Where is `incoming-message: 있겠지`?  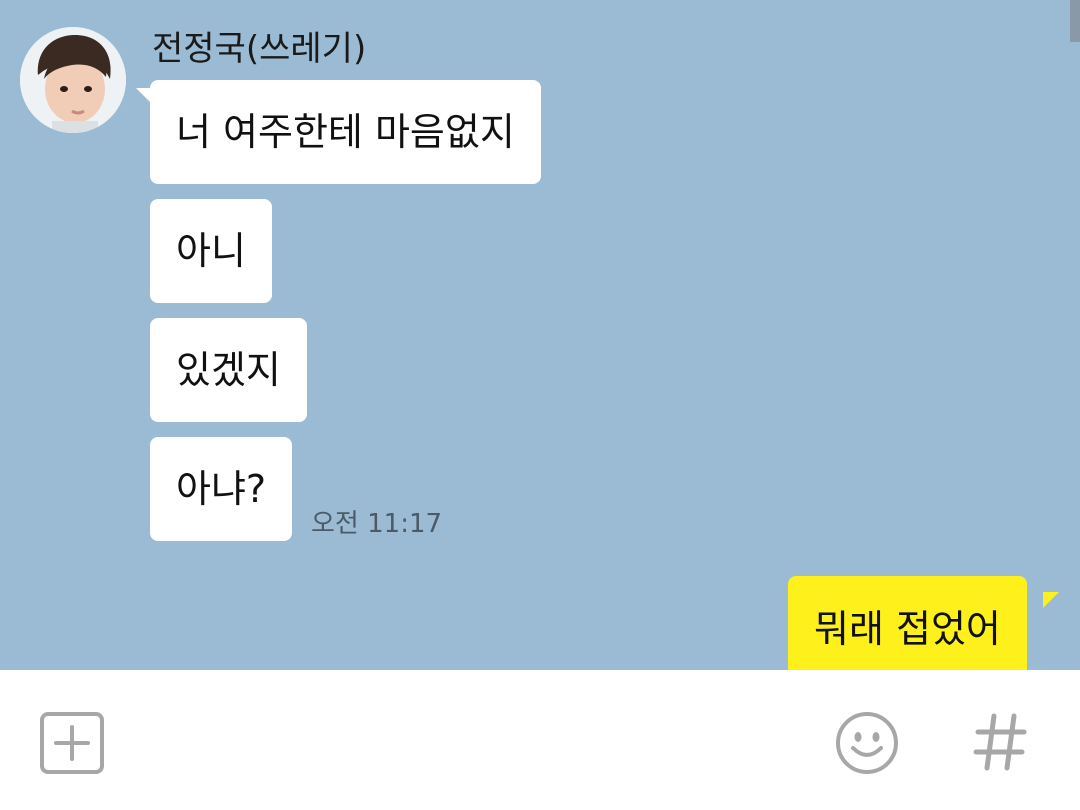 incoming-message: 있겠지 is located at coordinates (228, 370).